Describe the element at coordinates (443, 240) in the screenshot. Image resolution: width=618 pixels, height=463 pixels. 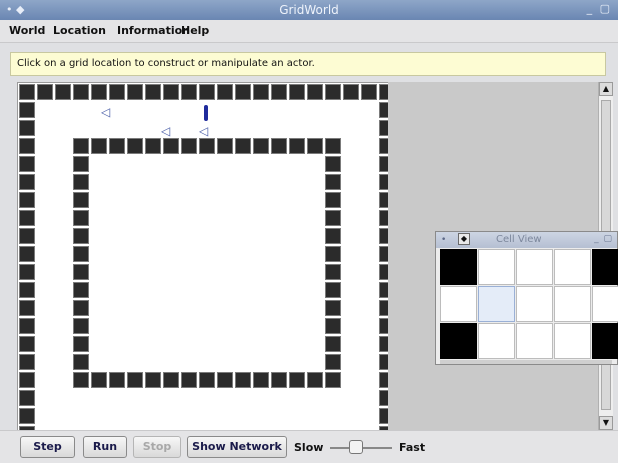
I see `window-menu-icon: •` at that location.